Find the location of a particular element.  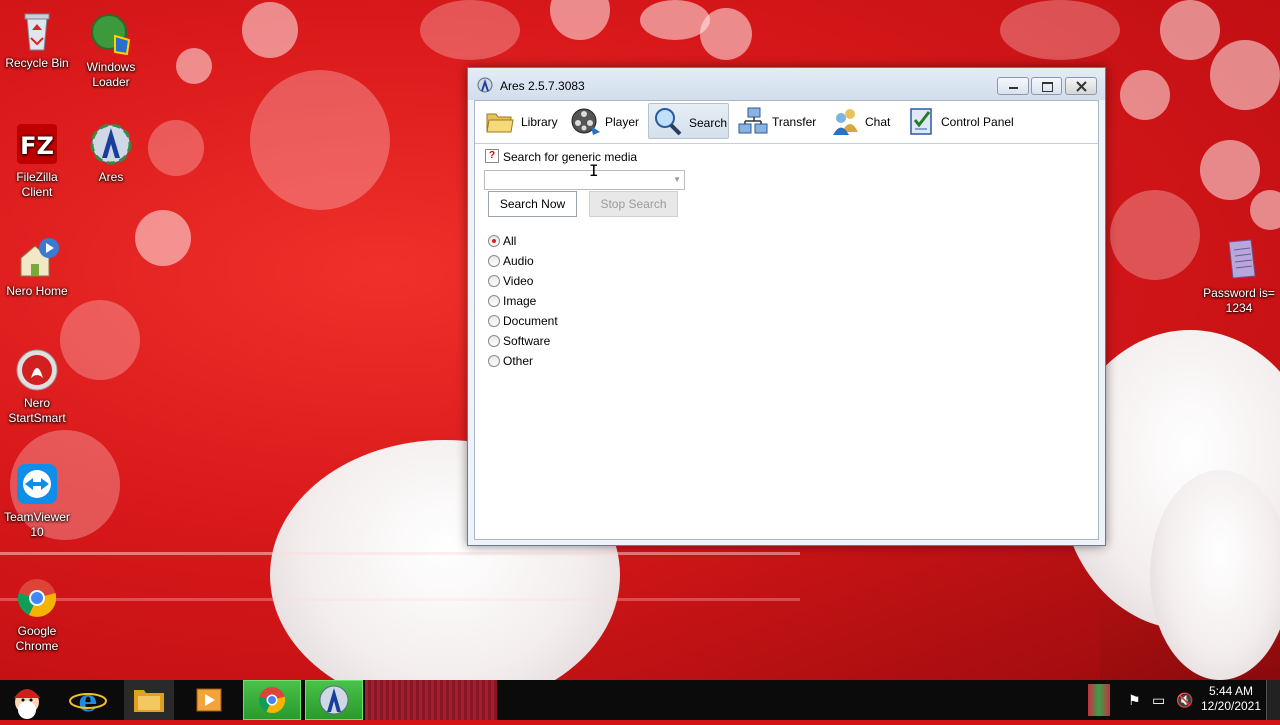

stop-search-button: Stop Search is located at coordinates (633, 204).